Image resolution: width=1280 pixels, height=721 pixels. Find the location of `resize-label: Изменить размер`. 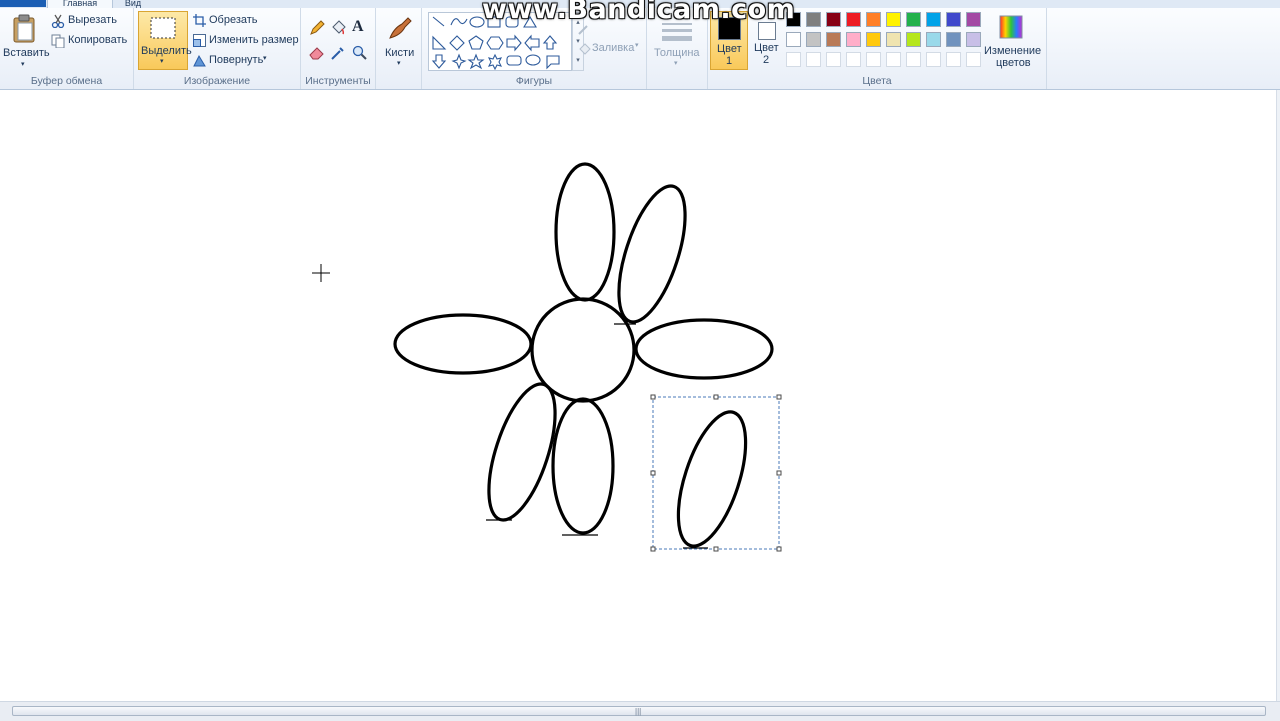

resize-label: Изменить размер is located at coordinates (254, 40).